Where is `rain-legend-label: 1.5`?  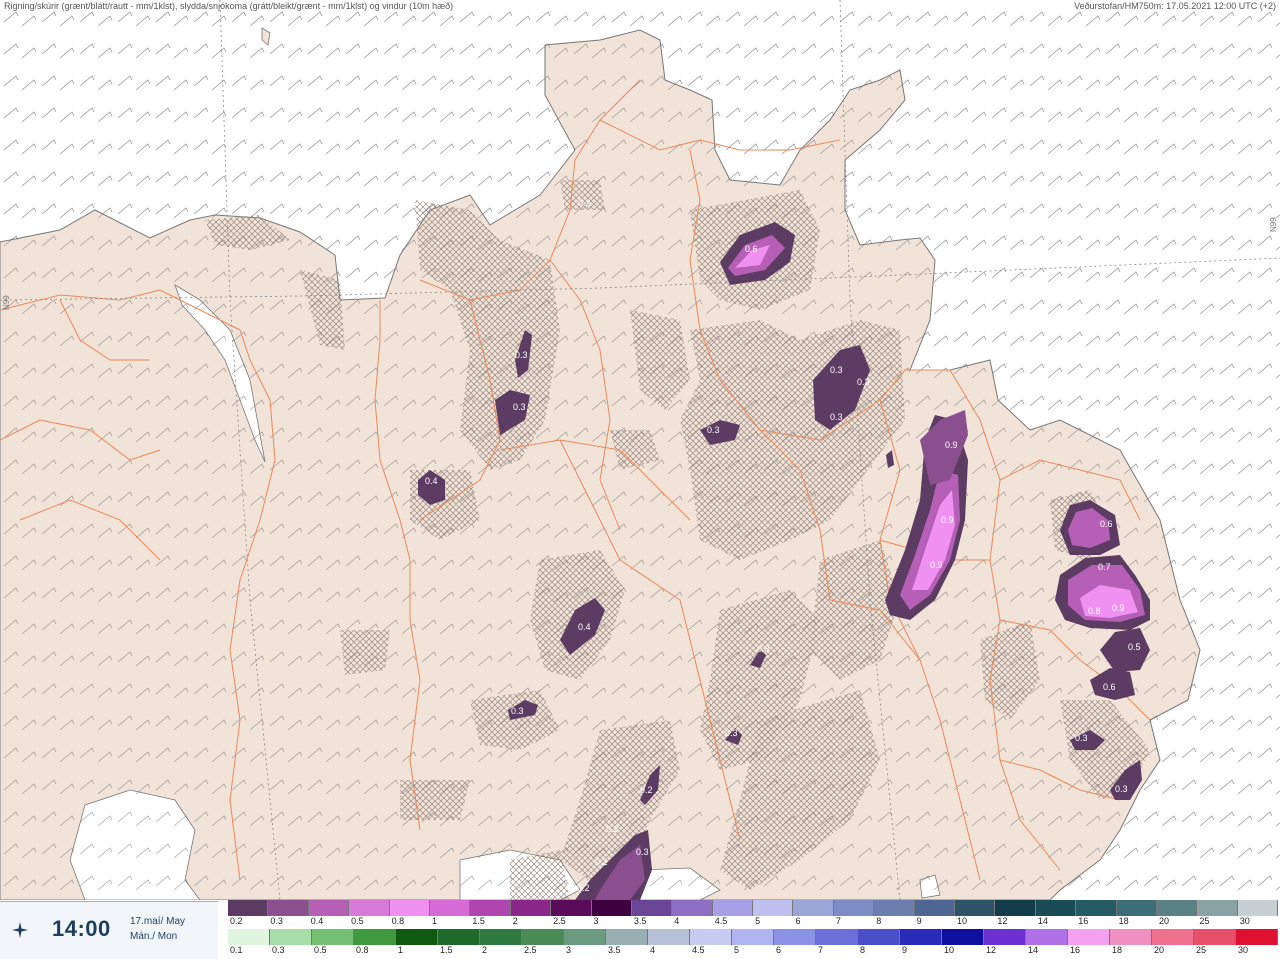
rain-legend-label: 1.5 is located at coordinates (446, 950).